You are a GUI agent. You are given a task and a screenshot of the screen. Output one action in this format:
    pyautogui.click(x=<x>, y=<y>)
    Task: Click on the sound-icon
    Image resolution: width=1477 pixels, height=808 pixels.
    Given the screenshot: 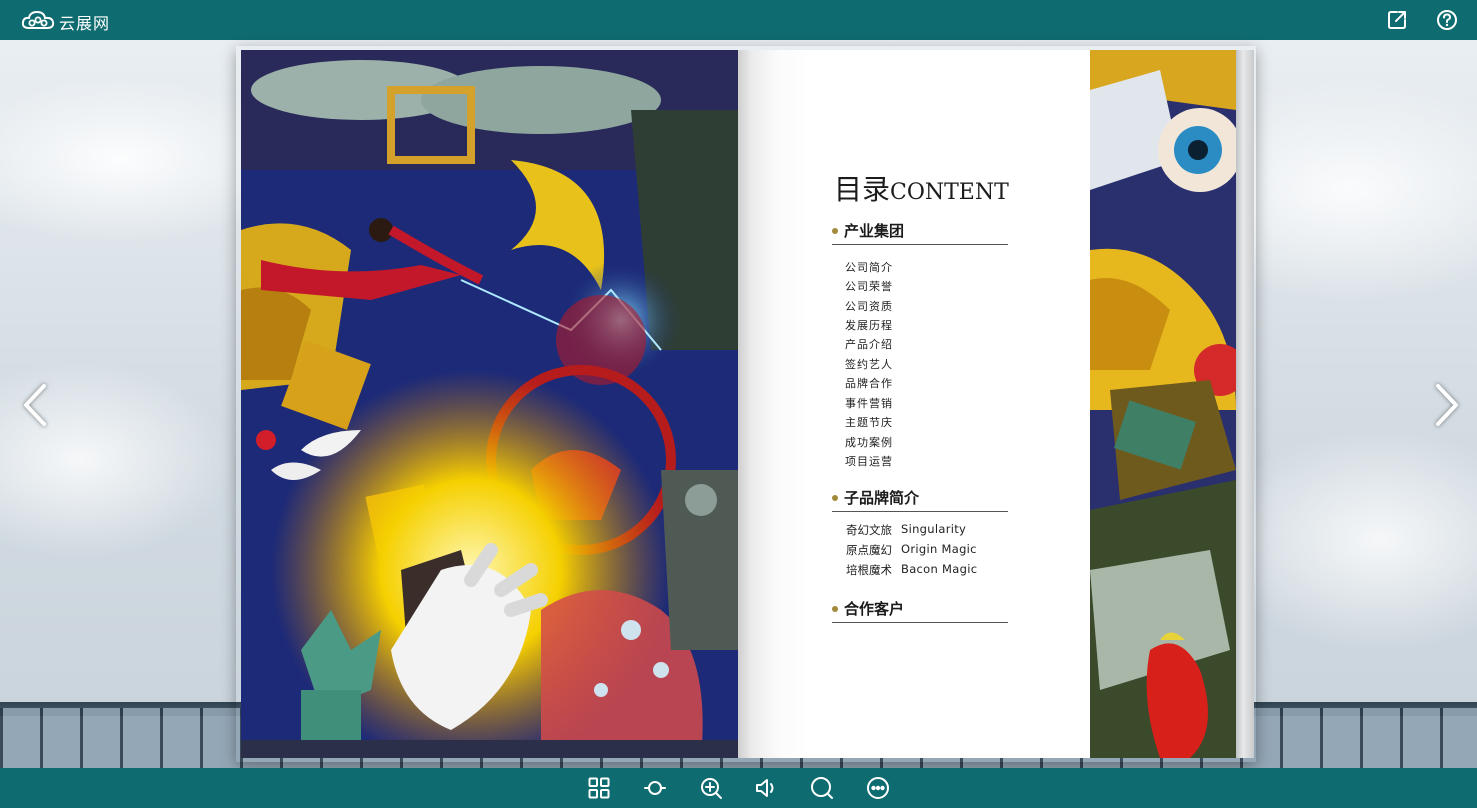 What is the action you would take?
    pyautogui.click(x=766, y=791)
    